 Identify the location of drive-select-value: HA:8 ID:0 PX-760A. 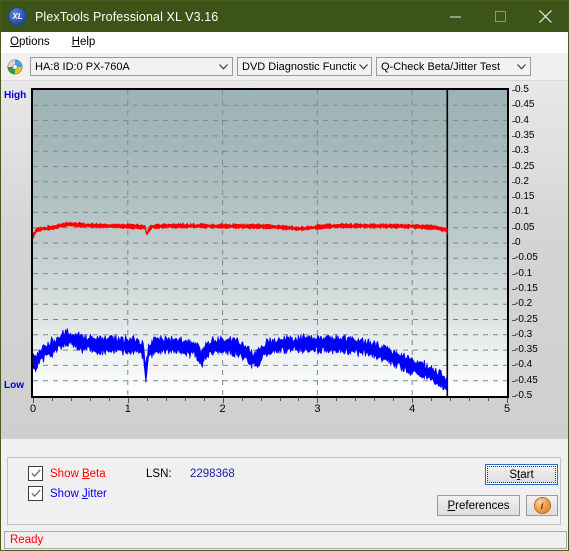
(82, 66).